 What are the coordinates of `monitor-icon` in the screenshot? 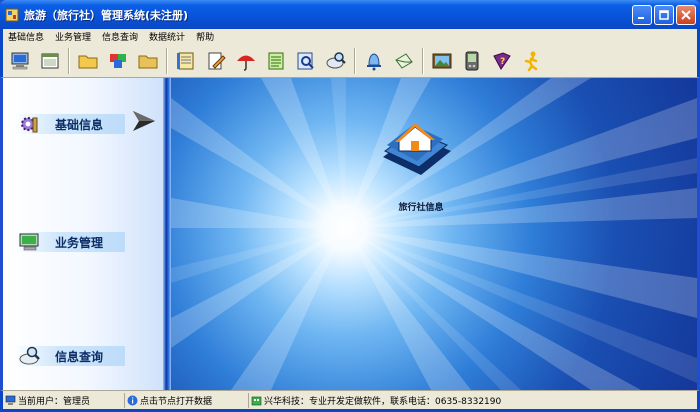 It's located at (30, 242).